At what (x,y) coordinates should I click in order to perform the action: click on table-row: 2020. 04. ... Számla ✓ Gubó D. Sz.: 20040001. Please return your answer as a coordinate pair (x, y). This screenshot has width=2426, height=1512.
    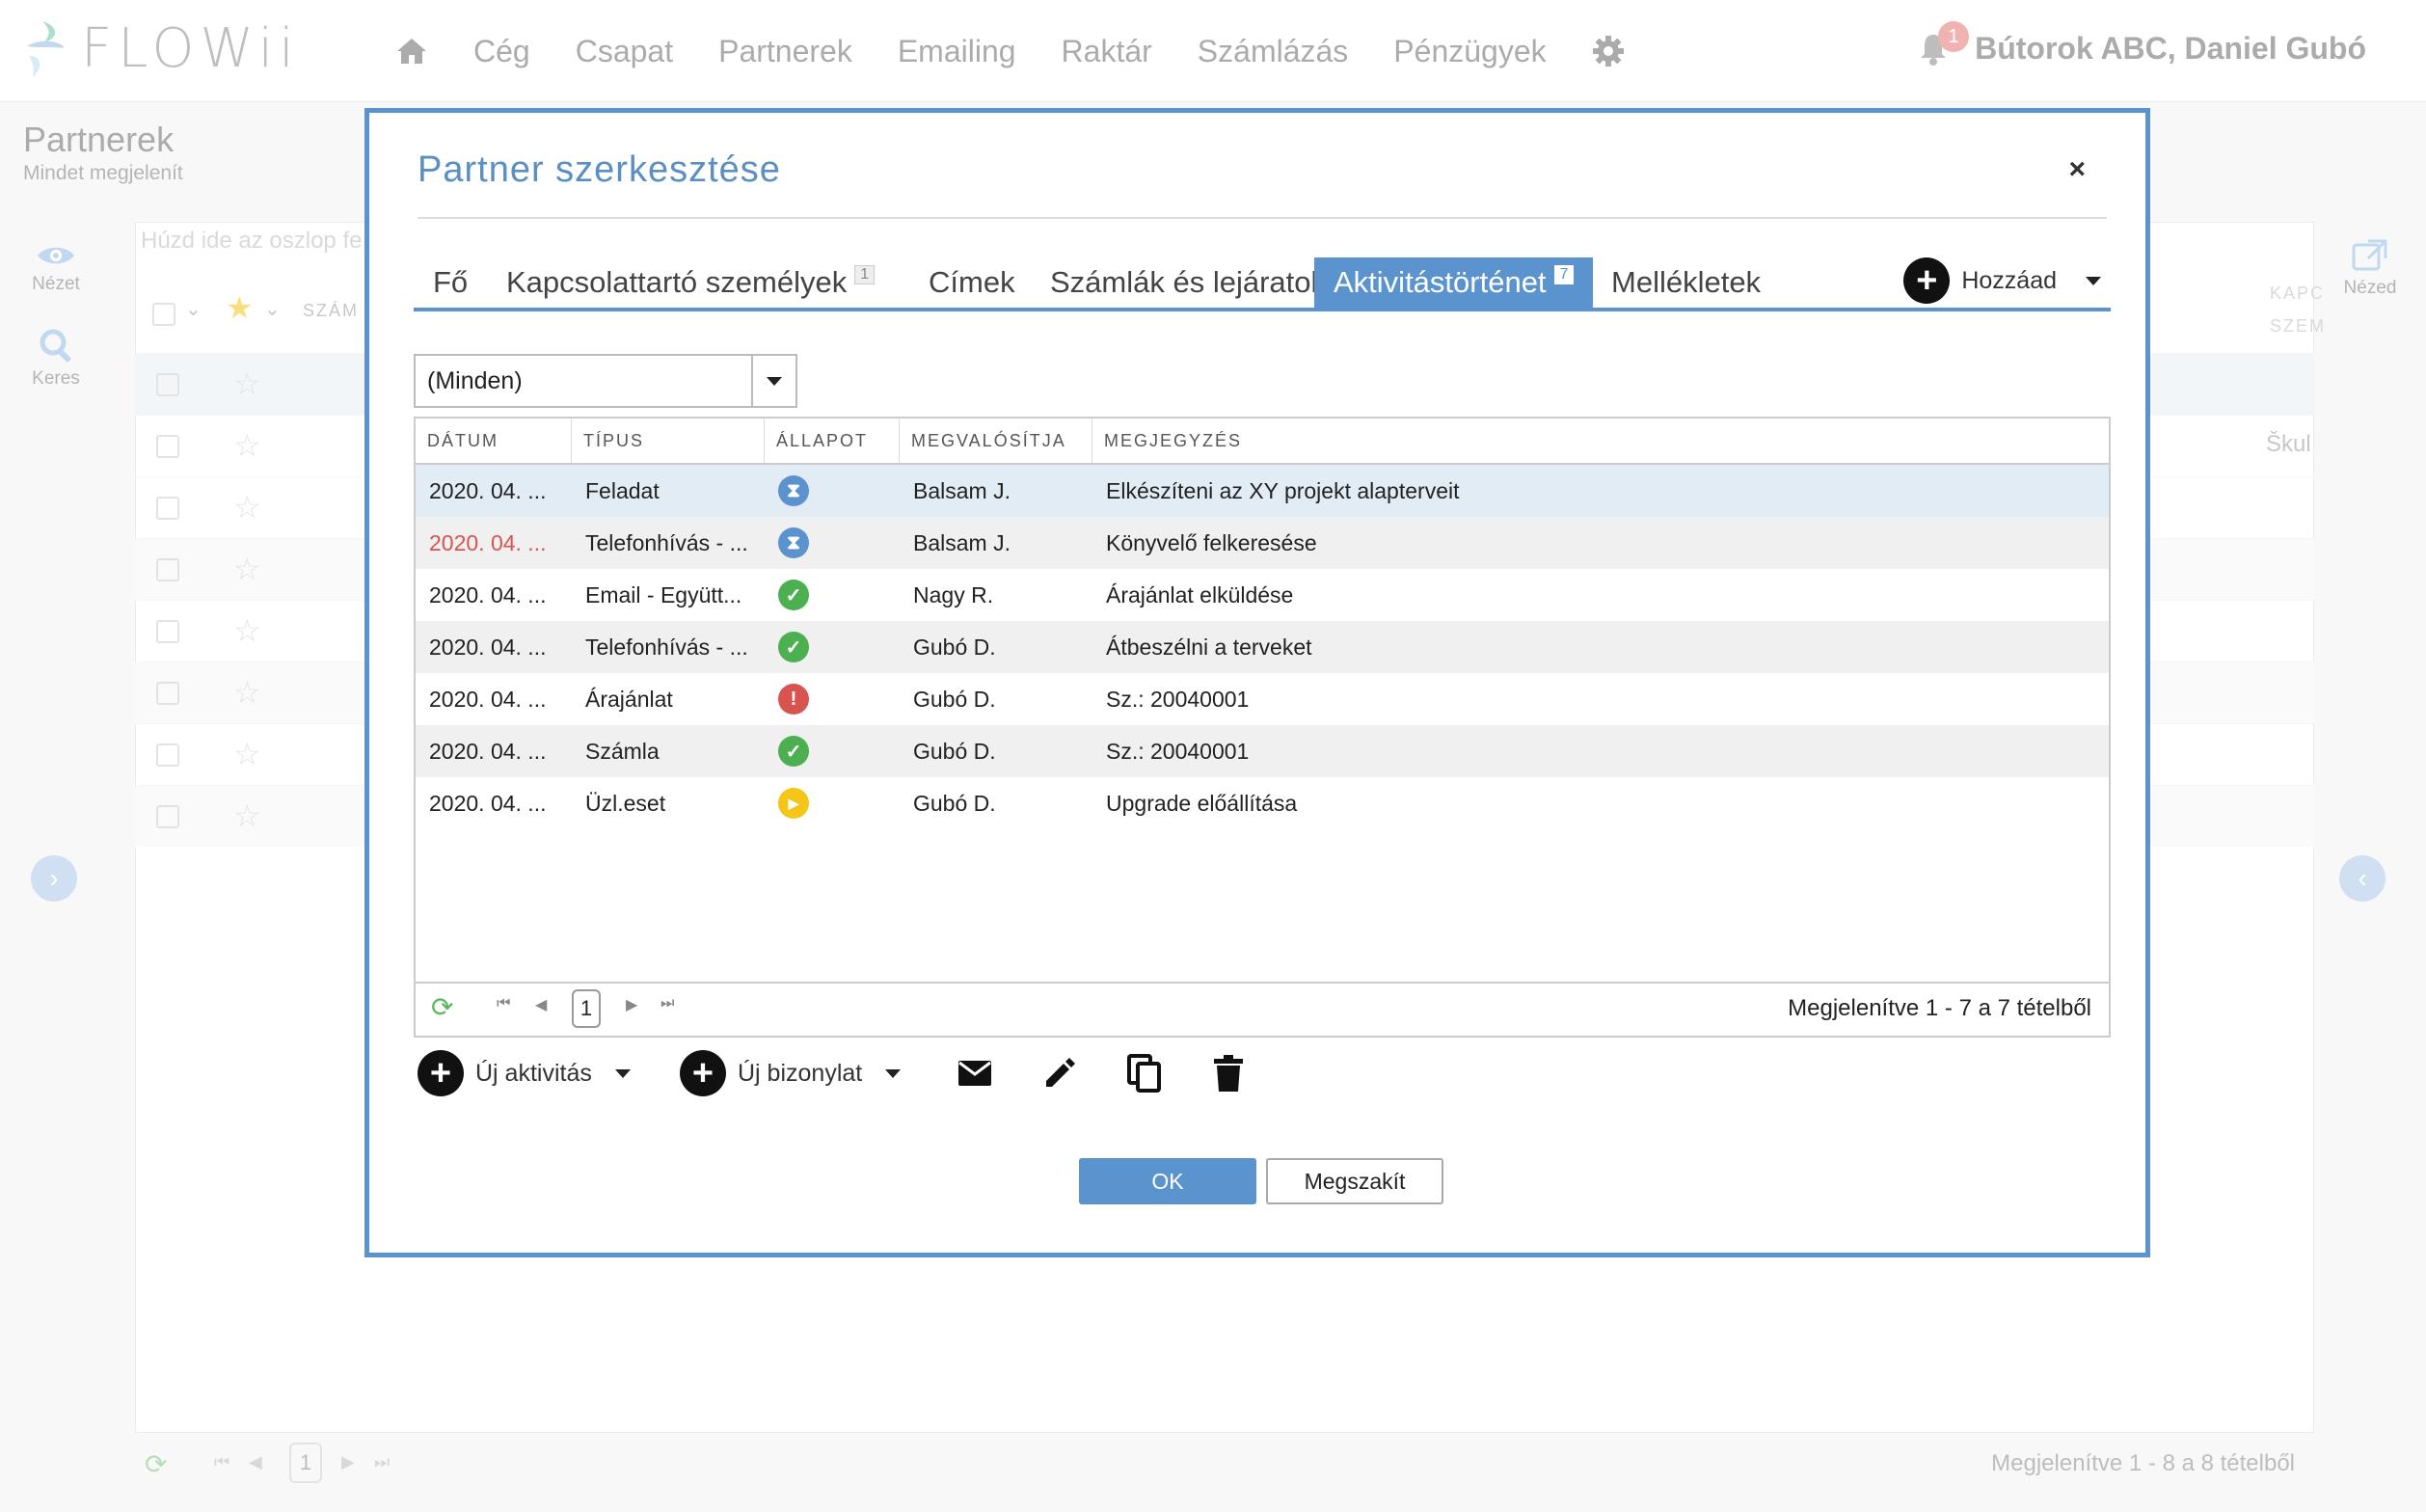
    Looking at the image, I should click on (1262, 751).